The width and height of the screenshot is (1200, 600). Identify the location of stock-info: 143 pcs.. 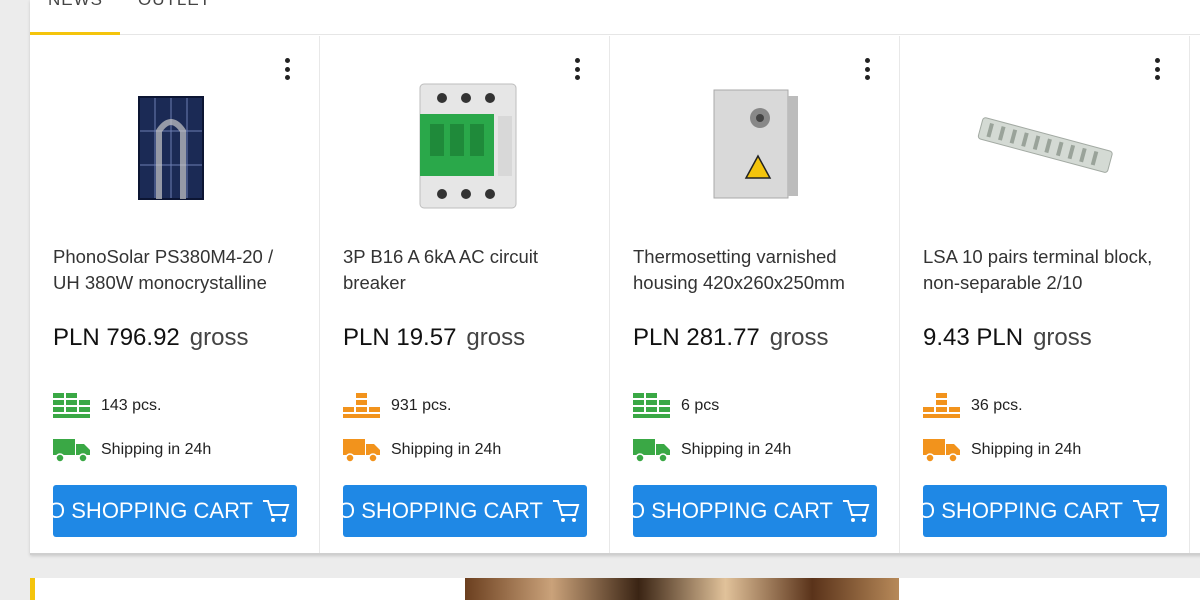
(107, 406).